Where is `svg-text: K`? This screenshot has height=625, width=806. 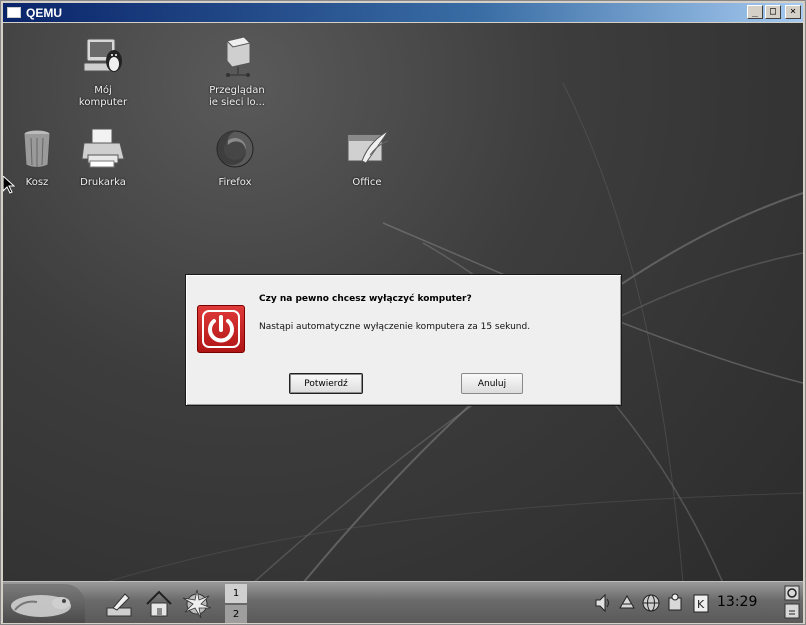 svg-text: K is located at coordinates (701, 604).